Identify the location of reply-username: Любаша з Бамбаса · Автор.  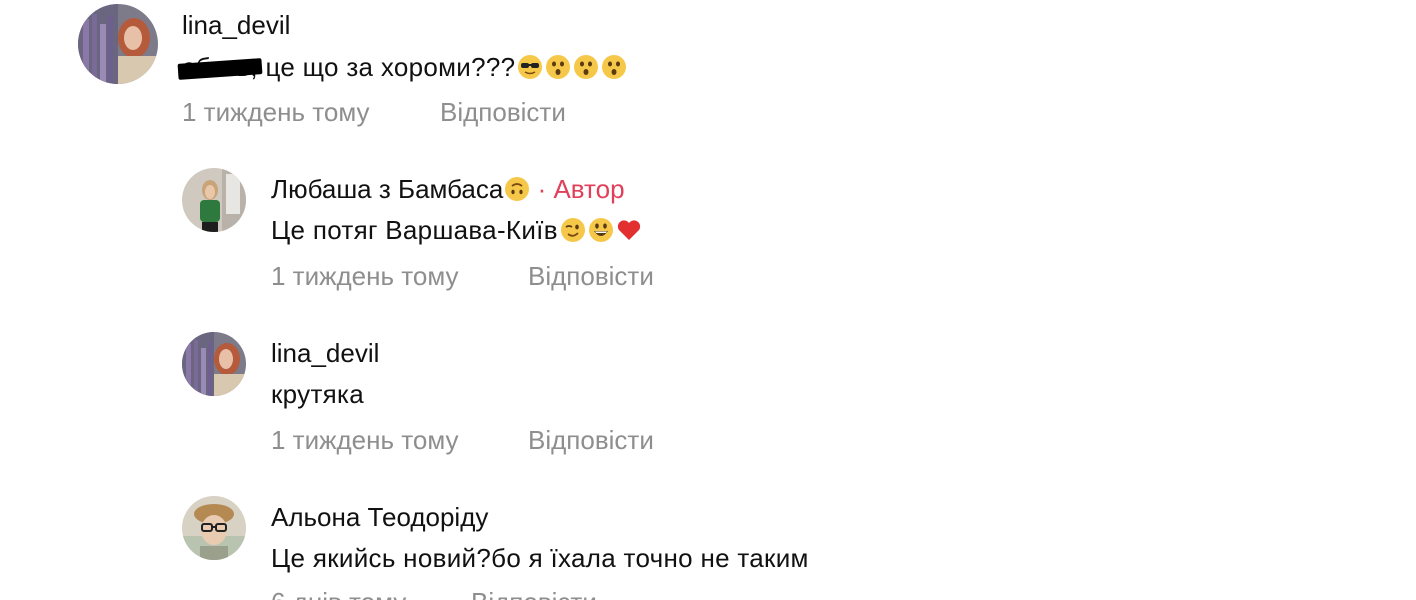
(448, 189).